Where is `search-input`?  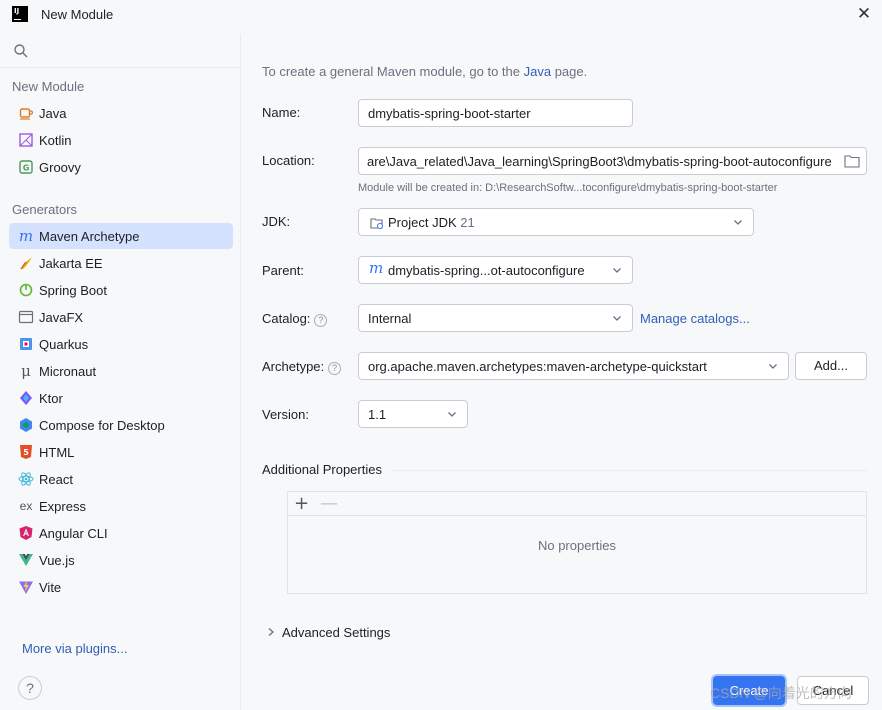 search-input is located at coordinates (120, 51).